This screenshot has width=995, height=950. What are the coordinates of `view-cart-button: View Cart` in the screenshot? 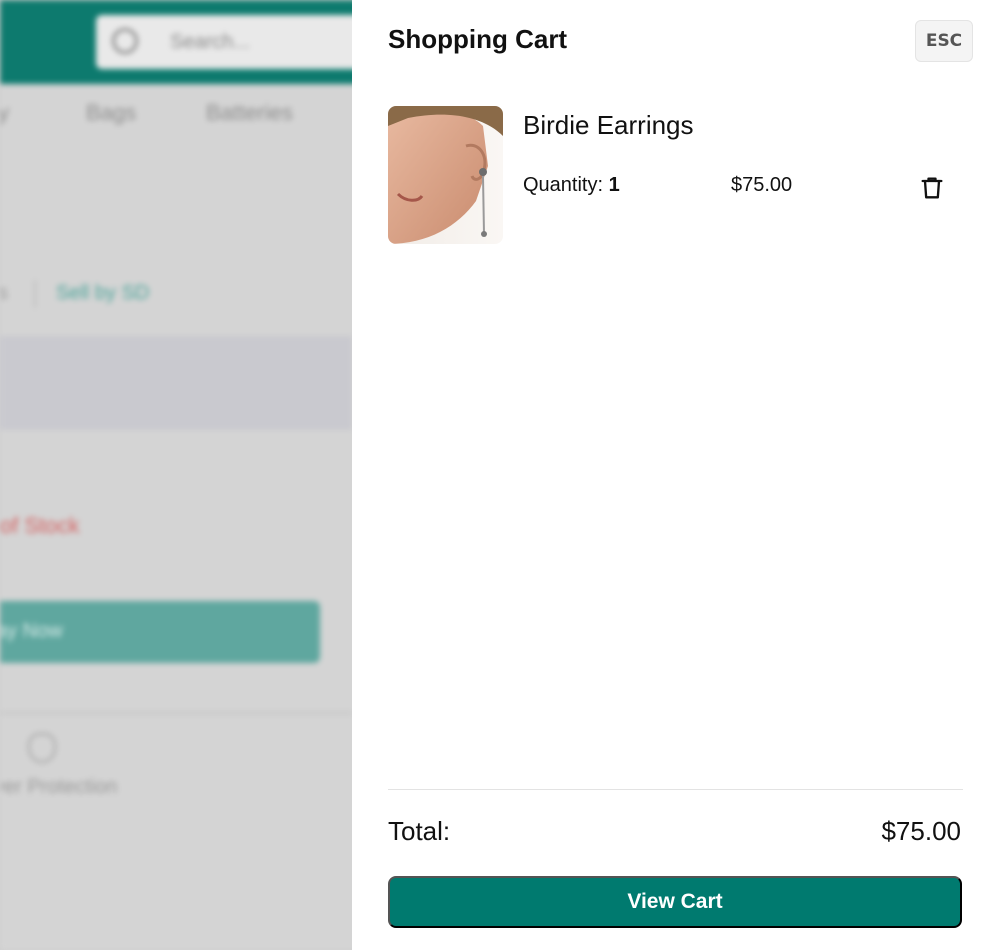 It's located at (675, 902).